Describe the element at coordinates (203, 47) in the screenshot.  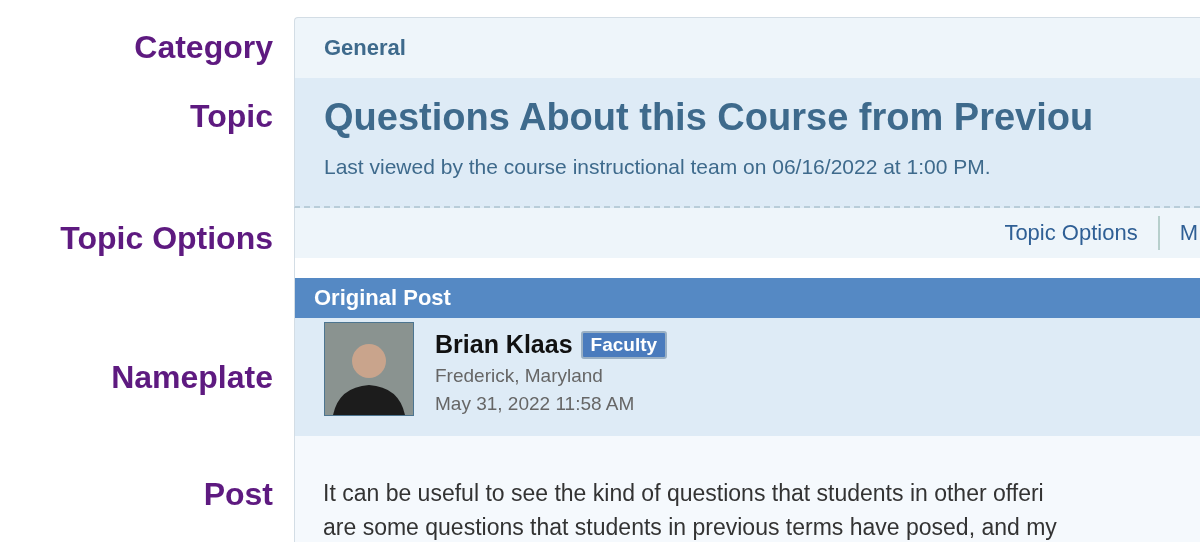
I see `annotation-label: Category` at that location.